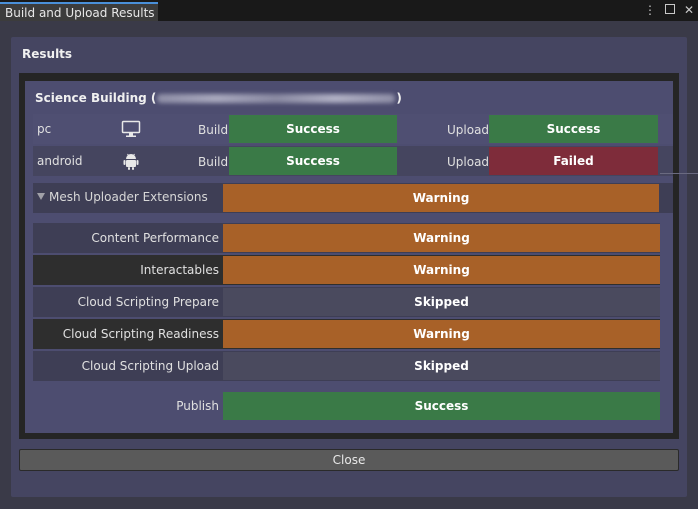  I want to click on window-title: Build and Upload Results, so click(80, 13).